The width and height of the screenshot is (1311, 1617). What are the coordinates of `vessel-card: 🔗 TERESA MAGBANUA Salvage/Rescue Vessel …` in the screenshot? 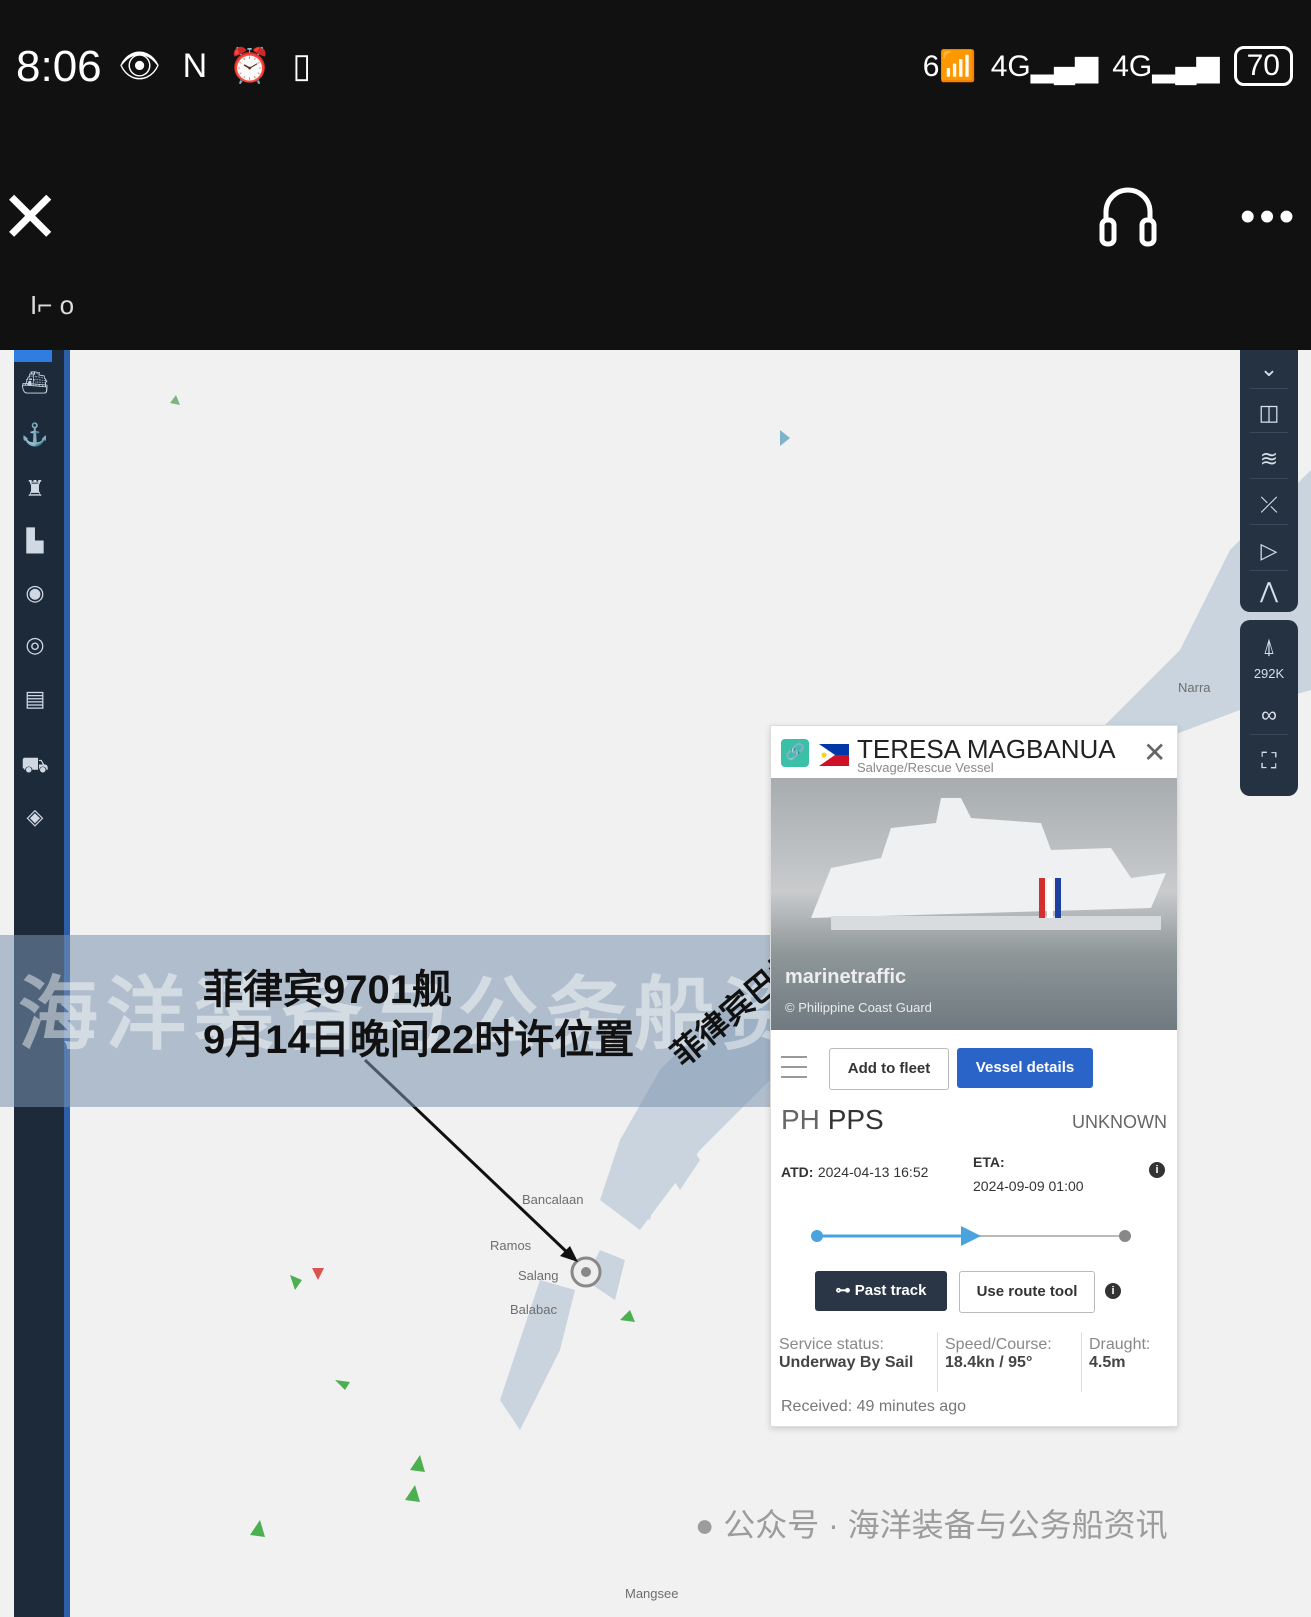 It's located at (974, 1076).